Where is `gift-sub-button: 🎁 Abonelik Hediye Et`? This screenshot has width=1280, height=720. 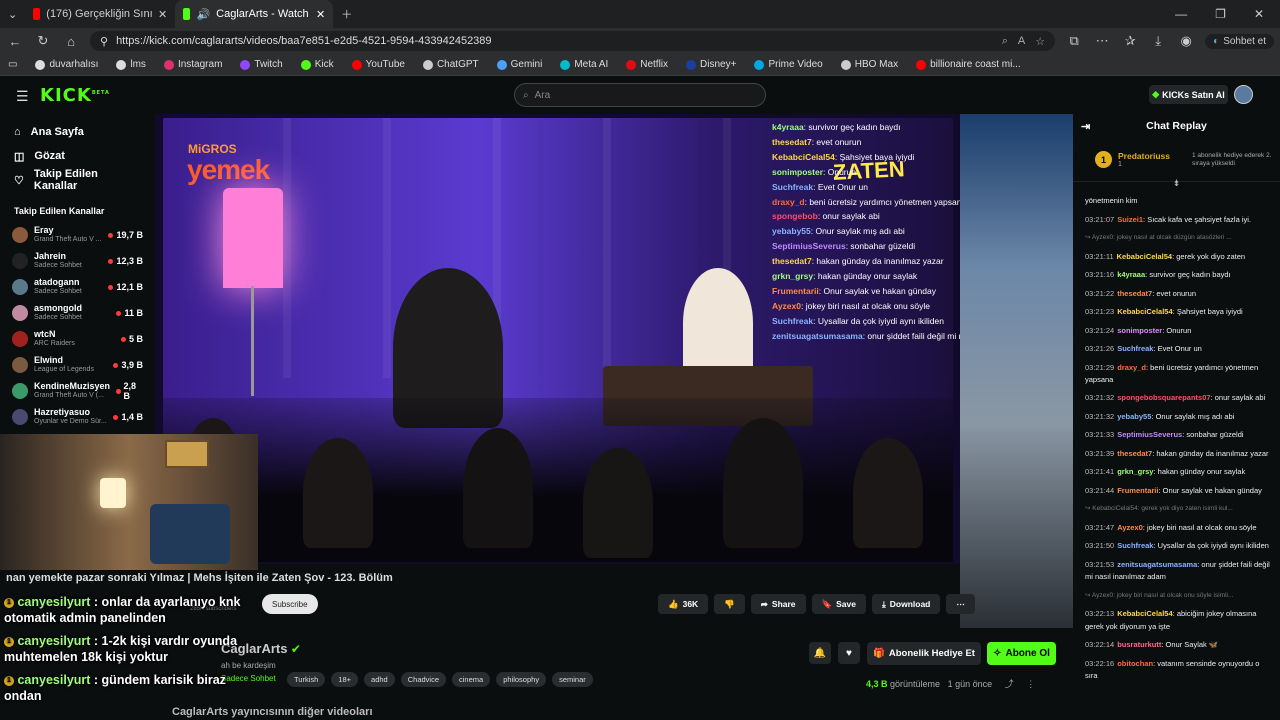
gift-sub-button: 🎁 Abonelik Hediye Et is located at coordinates (924, 653).